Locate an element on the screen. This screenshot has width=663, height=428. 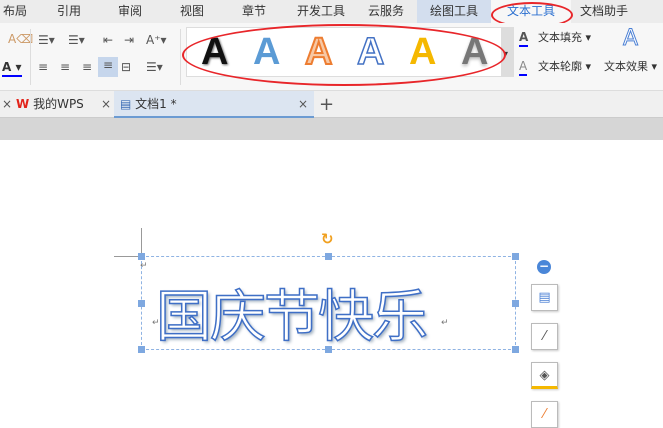
tab-document1-label: 文档1 * is located at coordinates (156, 104).